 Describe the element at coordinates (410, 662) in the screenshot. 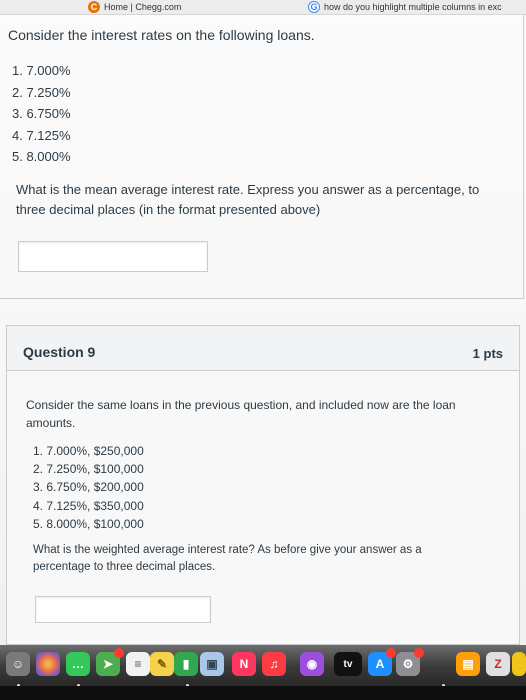

I see `system-preferences-icon: ⚙` at that location.